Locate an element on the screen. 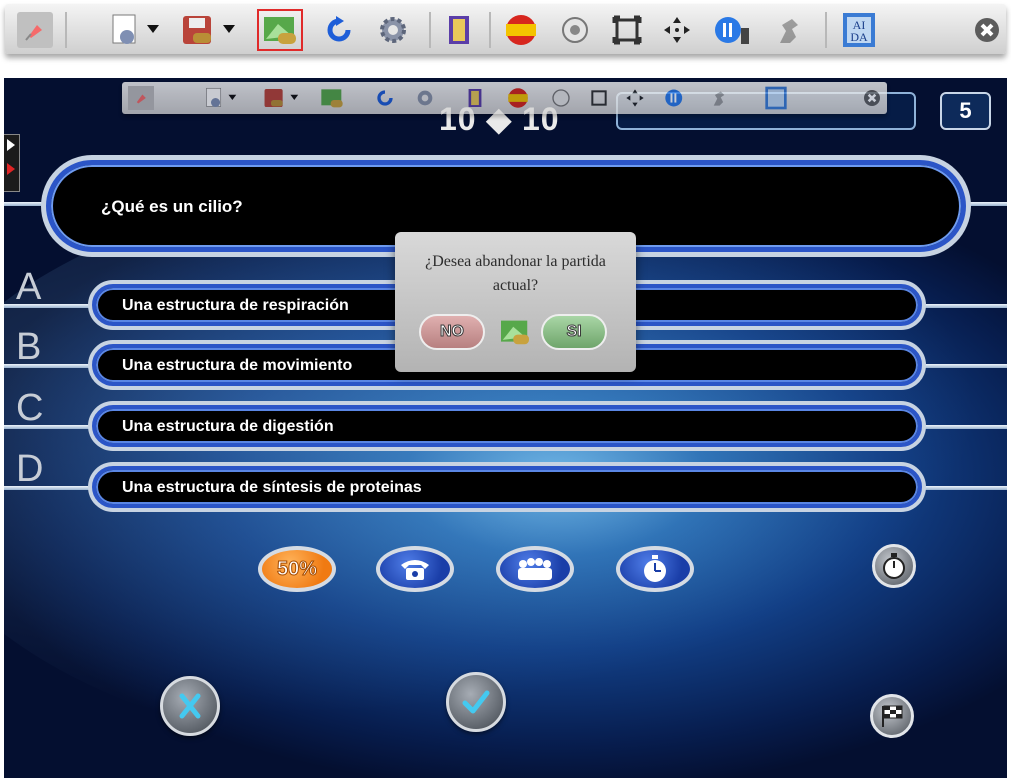 The height and width of the screenshot is (781, 1011). inner-save-menu-button is located at coordinates (282, 98).